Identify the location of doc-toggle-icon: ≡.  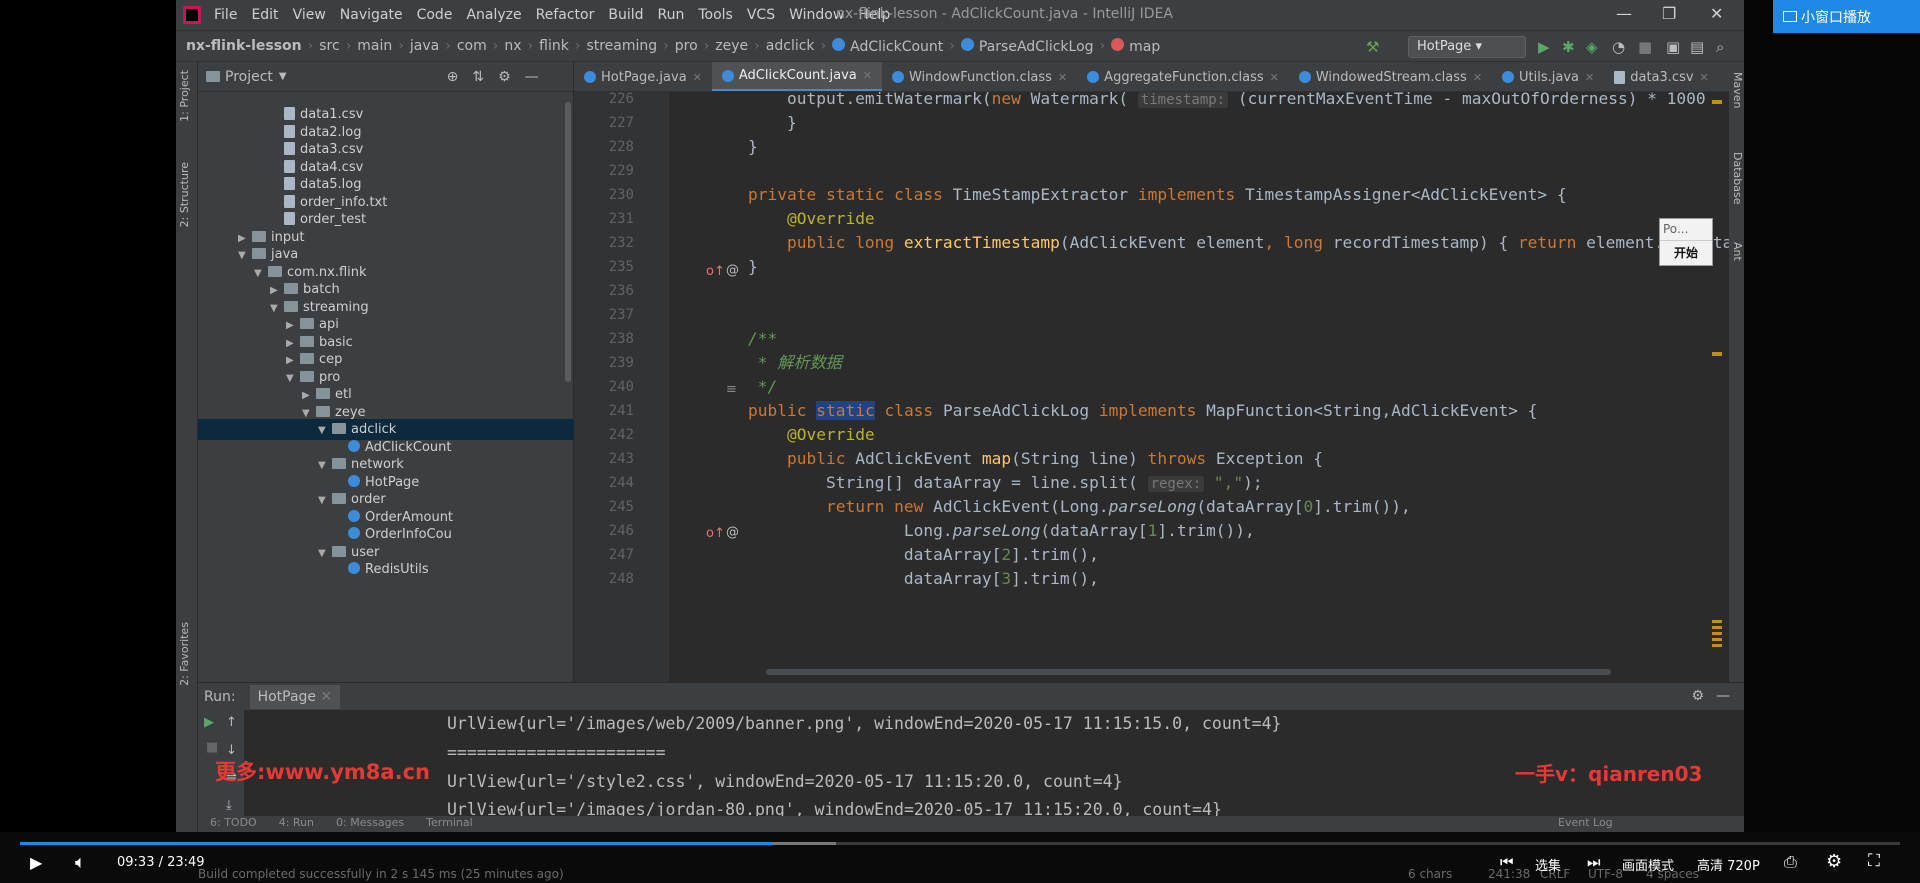
(731, 389).